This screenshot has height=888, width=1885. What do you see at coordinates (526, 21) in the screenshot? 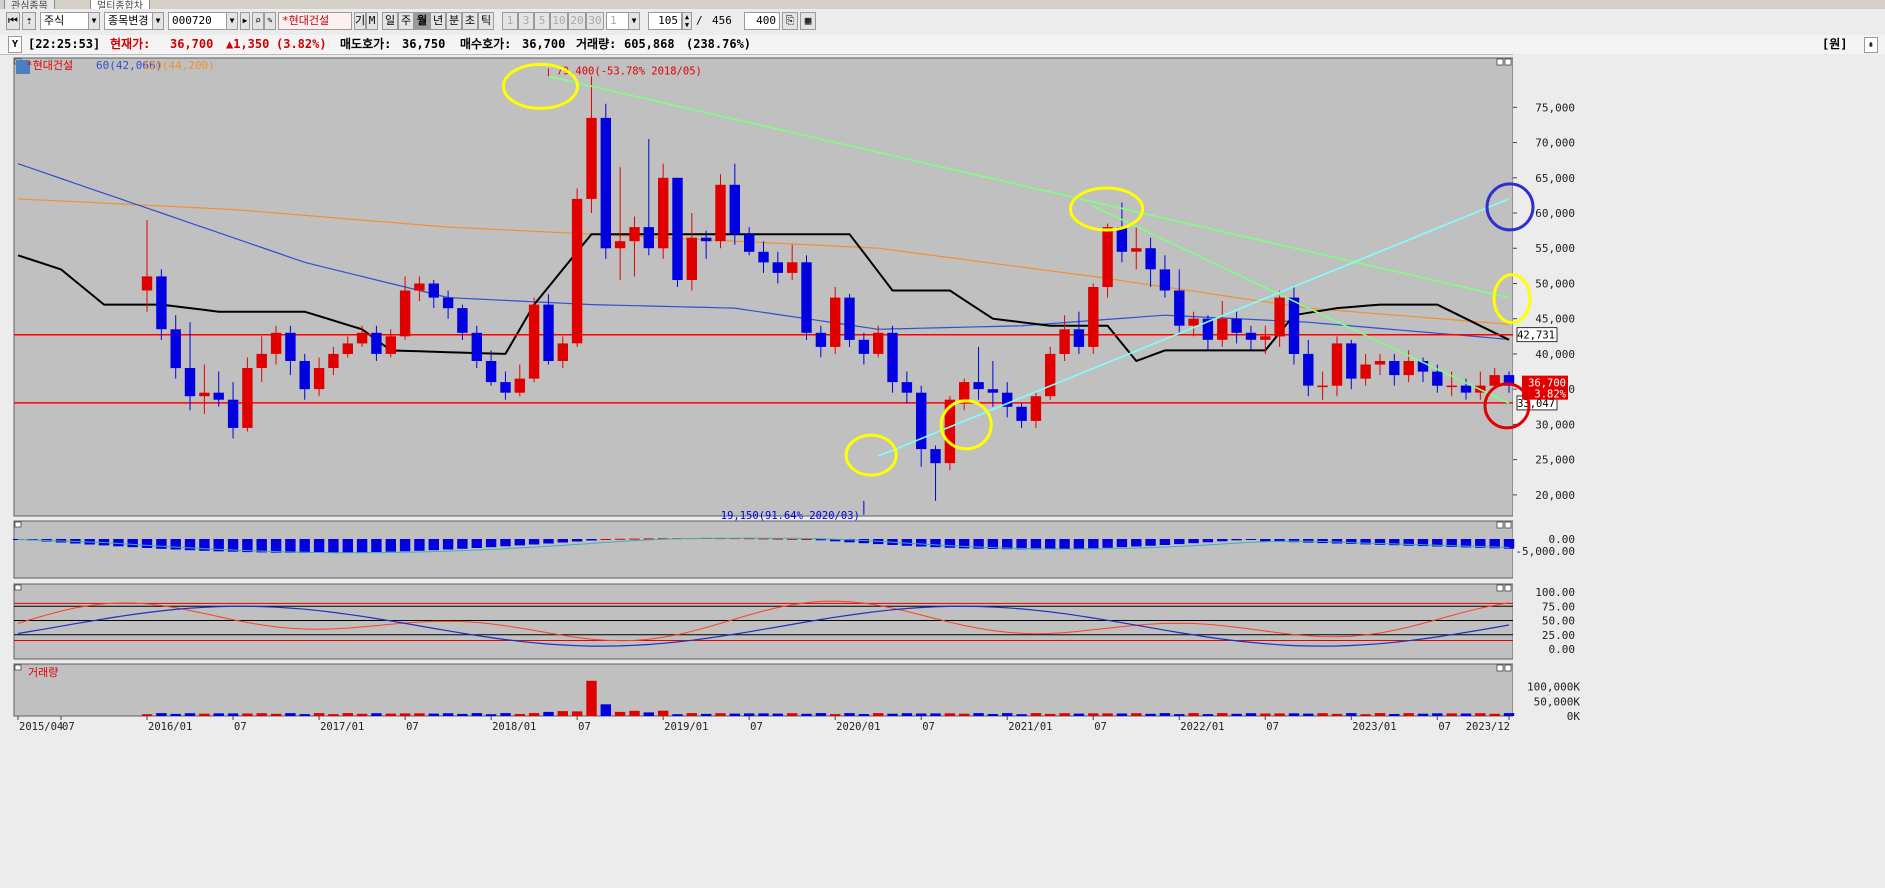
I see `interval-3-button: 3` at bounding box center [526, 21].